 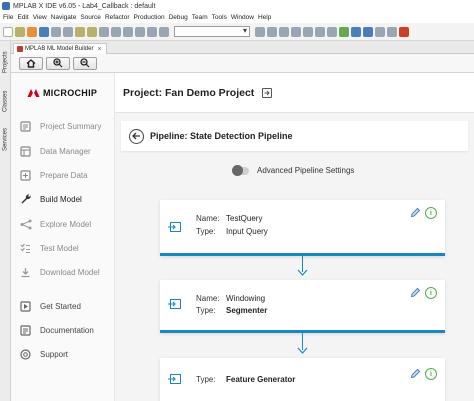 I want to click on advanced-settings-row: Advanced Pipeline Settings, so click(x=293, y=170).